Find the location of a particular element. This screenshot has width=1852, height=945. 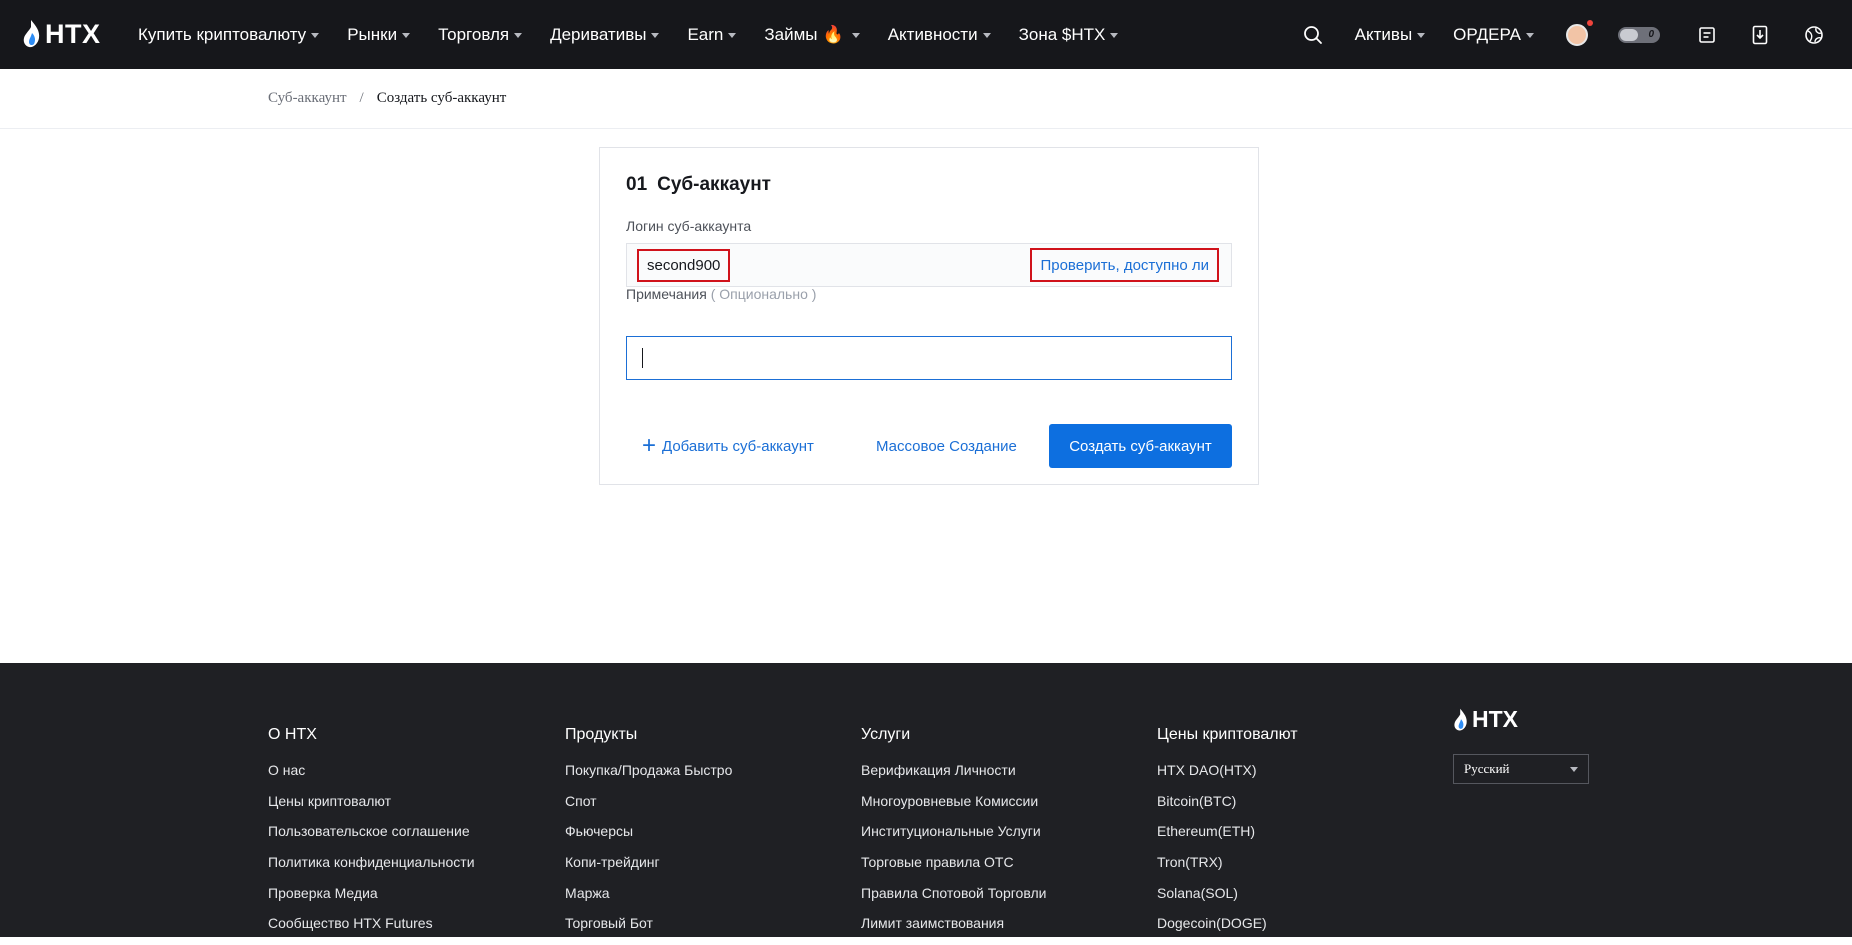

add-sub-account-label: Добавить суб-аккаунт is located at coordinates (738, 446).